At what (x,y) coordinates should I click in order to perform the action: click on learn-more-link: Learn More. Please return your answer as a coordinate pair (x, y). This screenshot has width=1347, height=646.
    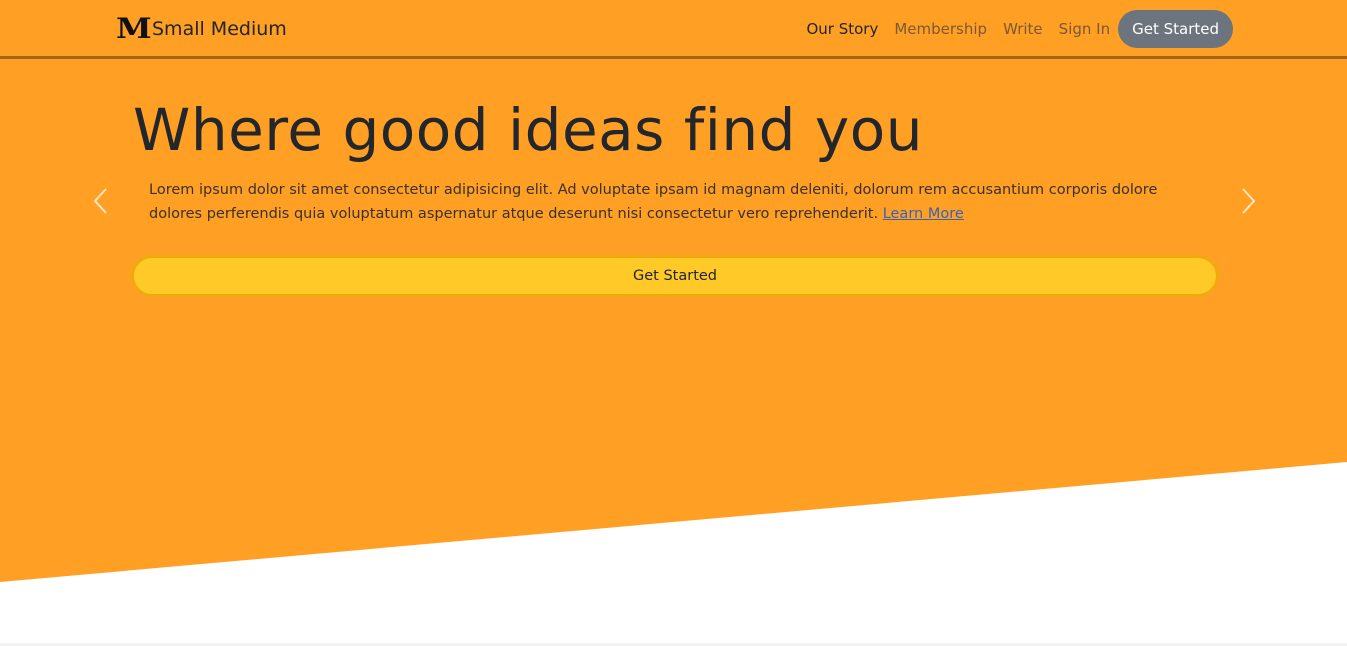
    Looking at the image, I should click on (923, 214).